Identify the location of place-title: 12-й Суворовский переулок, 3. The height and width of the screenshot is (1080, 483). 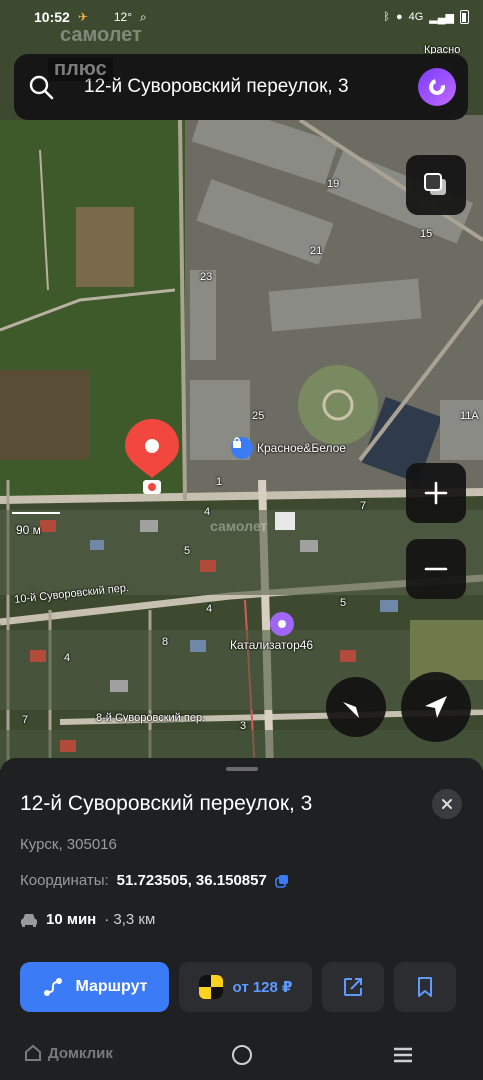
(166, 803).